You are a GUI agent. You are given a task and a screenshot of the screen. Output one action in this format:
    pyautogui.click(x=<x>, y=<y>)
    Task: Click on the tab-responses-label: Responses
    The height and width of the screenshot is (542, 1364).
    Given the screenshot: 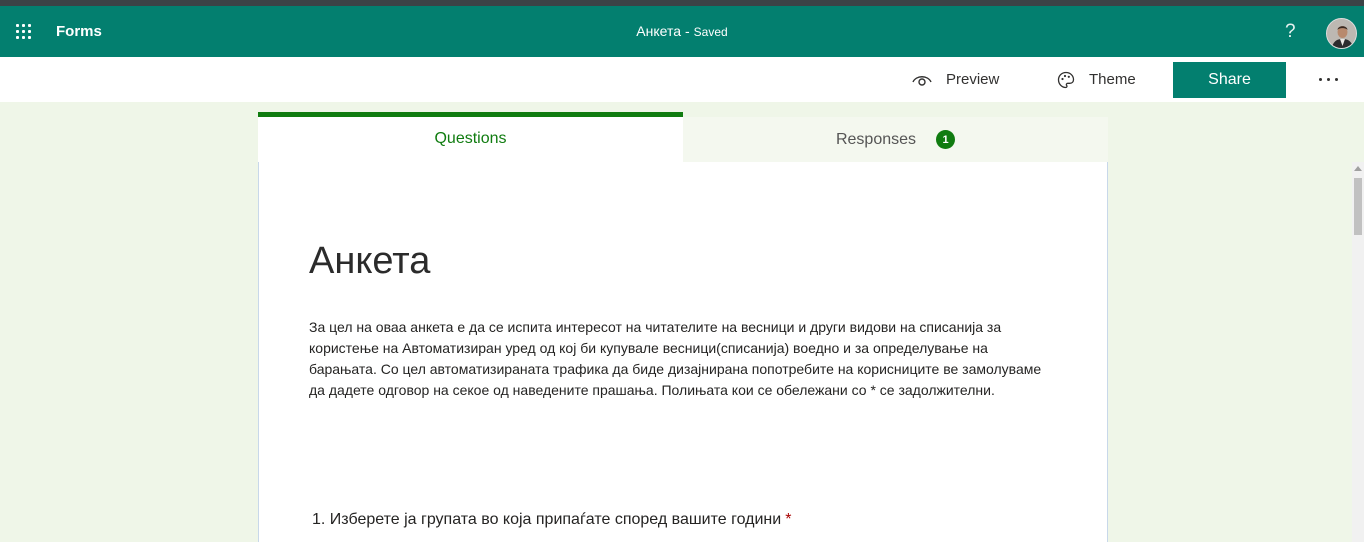 What is the action you would take?
    pyautogui.click(x=876, y=139)
    